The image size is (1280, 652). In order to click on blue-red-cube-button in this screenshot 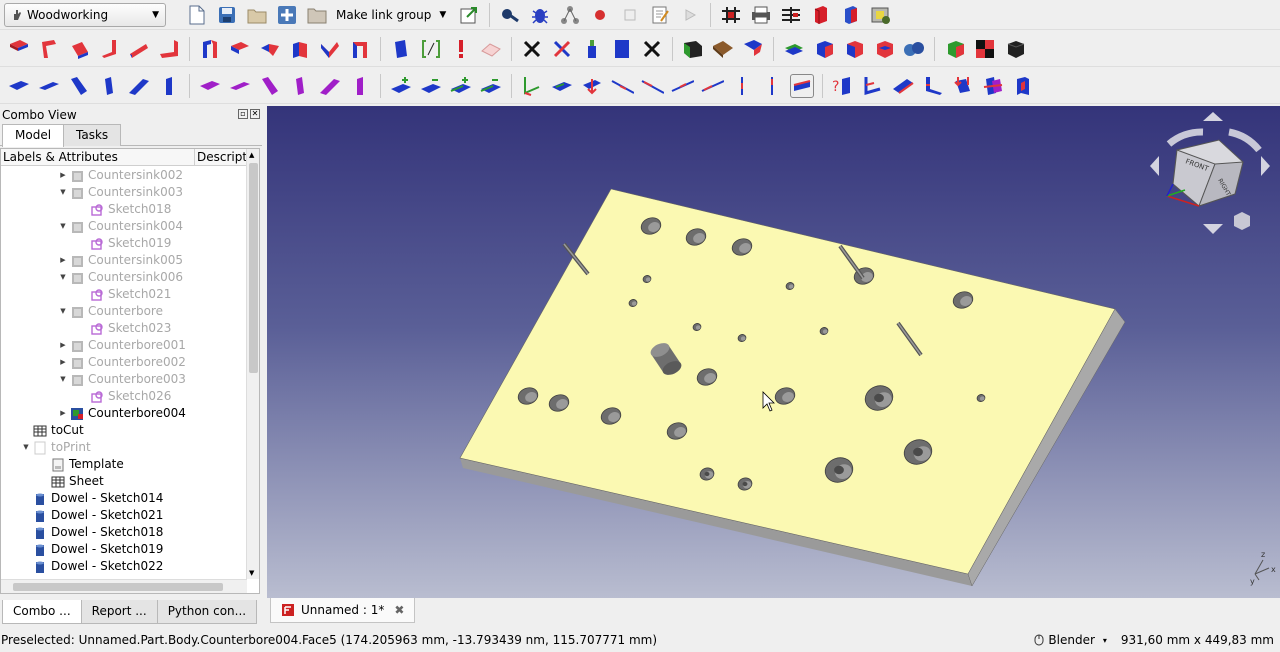, I will do `click(824, 49)`.